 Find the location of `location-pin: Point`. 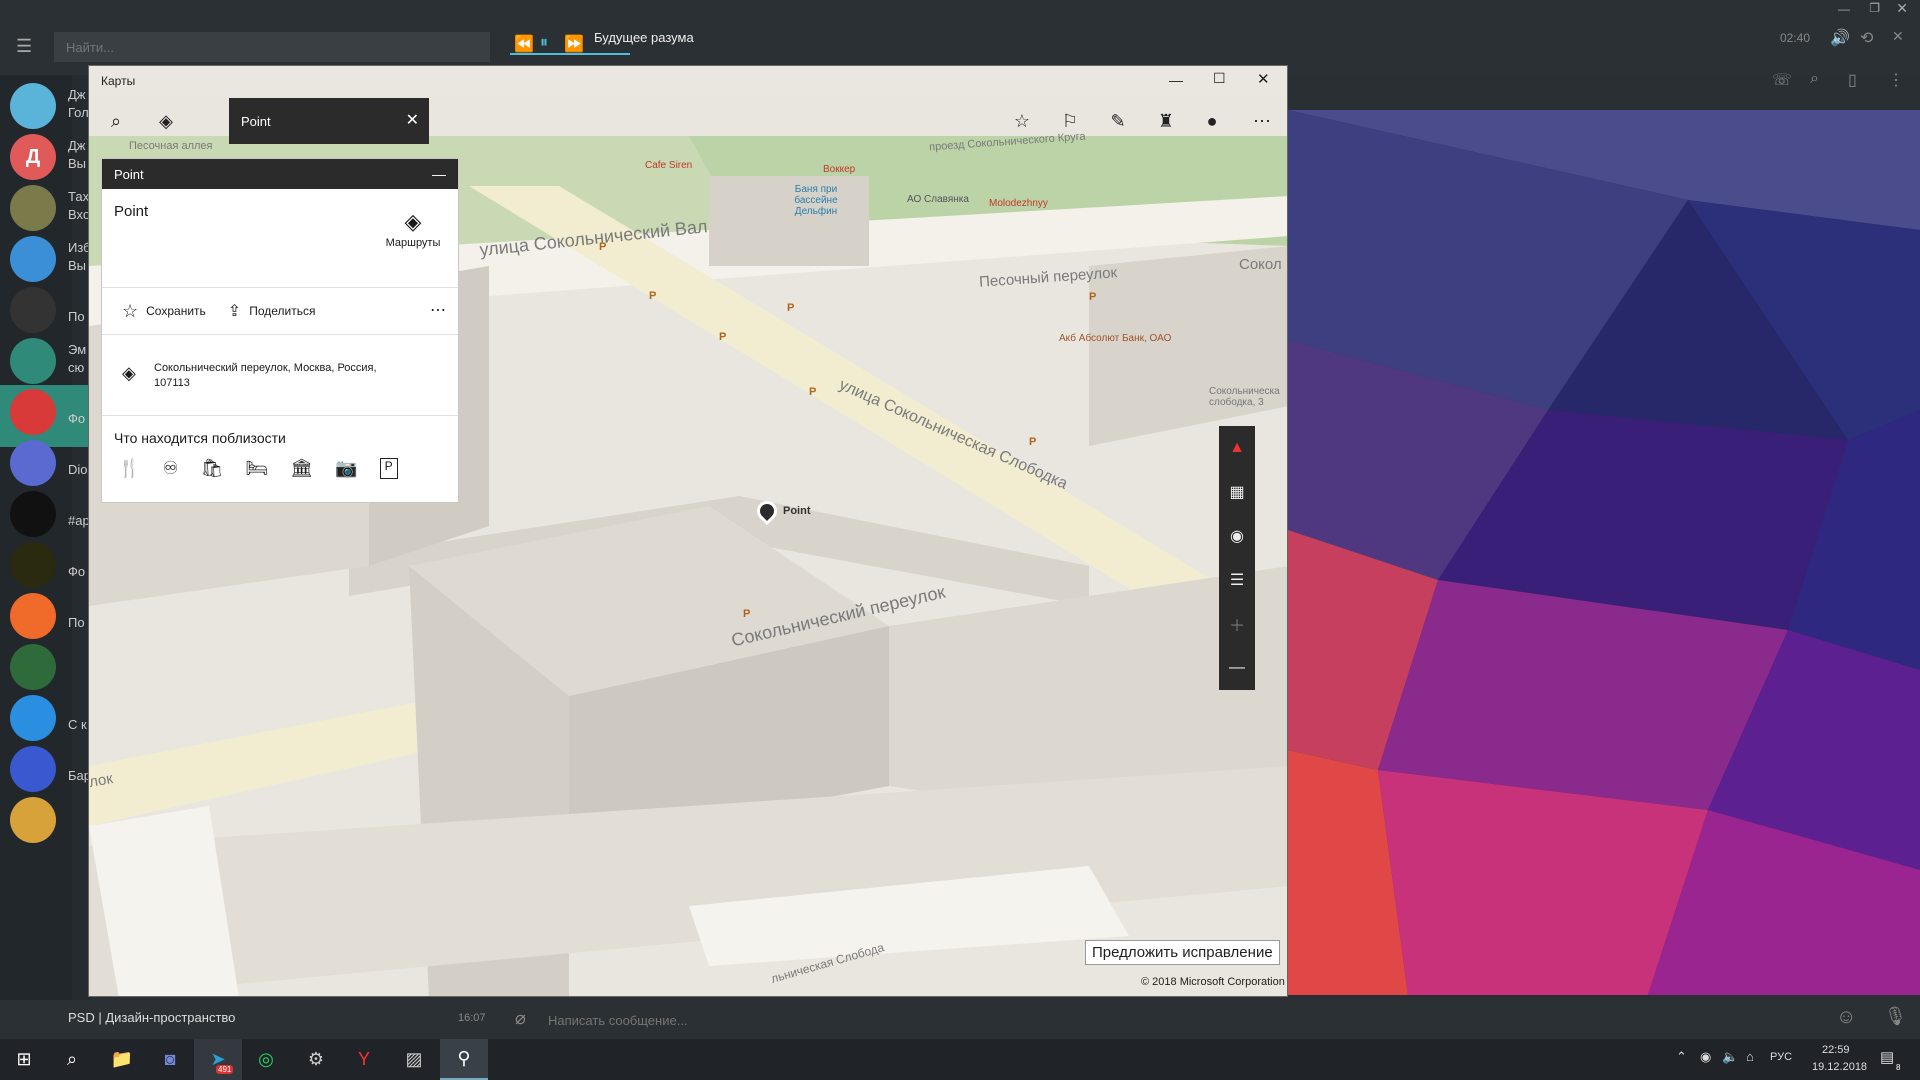

location-pin: Point is located at coordinates (781, 511).